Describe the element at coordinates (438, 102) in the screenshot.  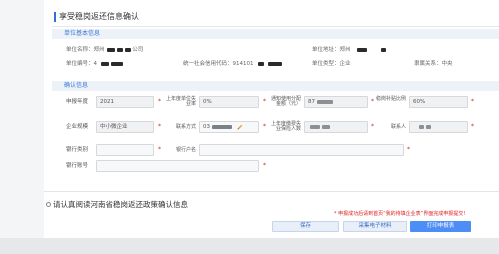
I see `subsidy-ratio-field: 60%` at that location.